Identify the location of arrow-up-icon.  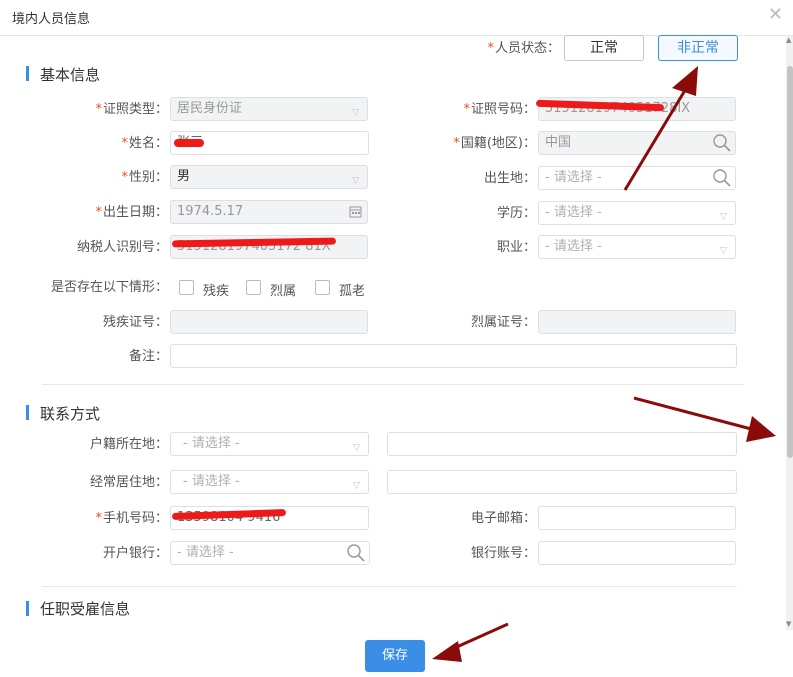
(685, 81).